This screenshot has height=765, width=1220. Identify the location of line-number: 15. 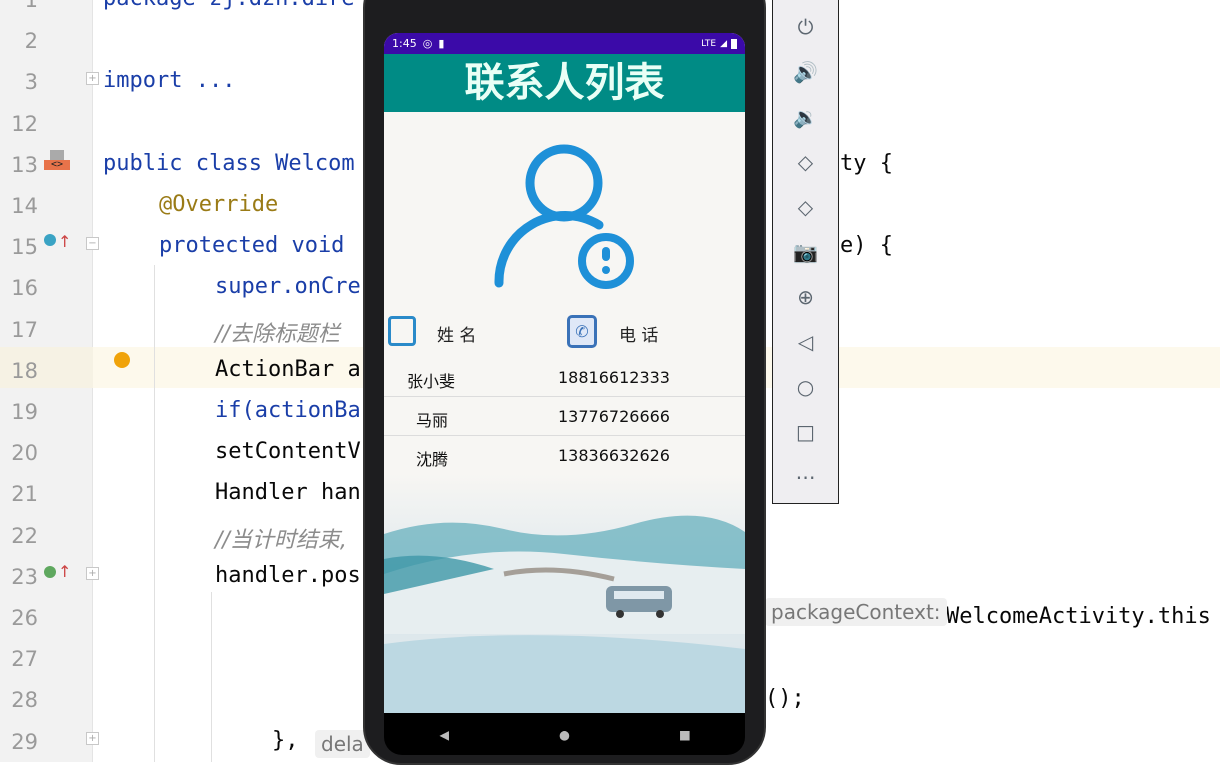
(24, 247).